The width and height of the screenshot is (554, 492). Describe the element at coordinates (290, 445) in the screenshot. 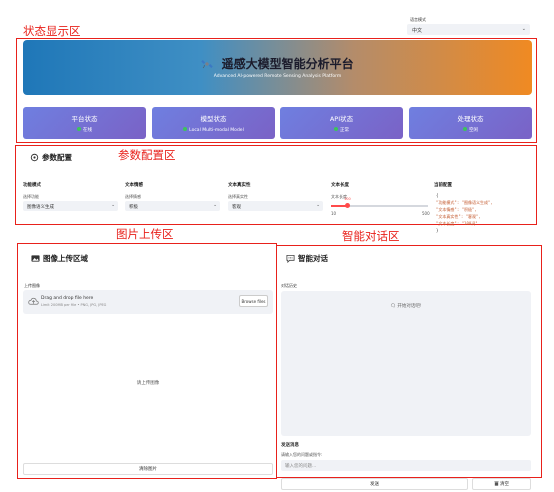

I see `send-message-title: 发送消息` at that location.